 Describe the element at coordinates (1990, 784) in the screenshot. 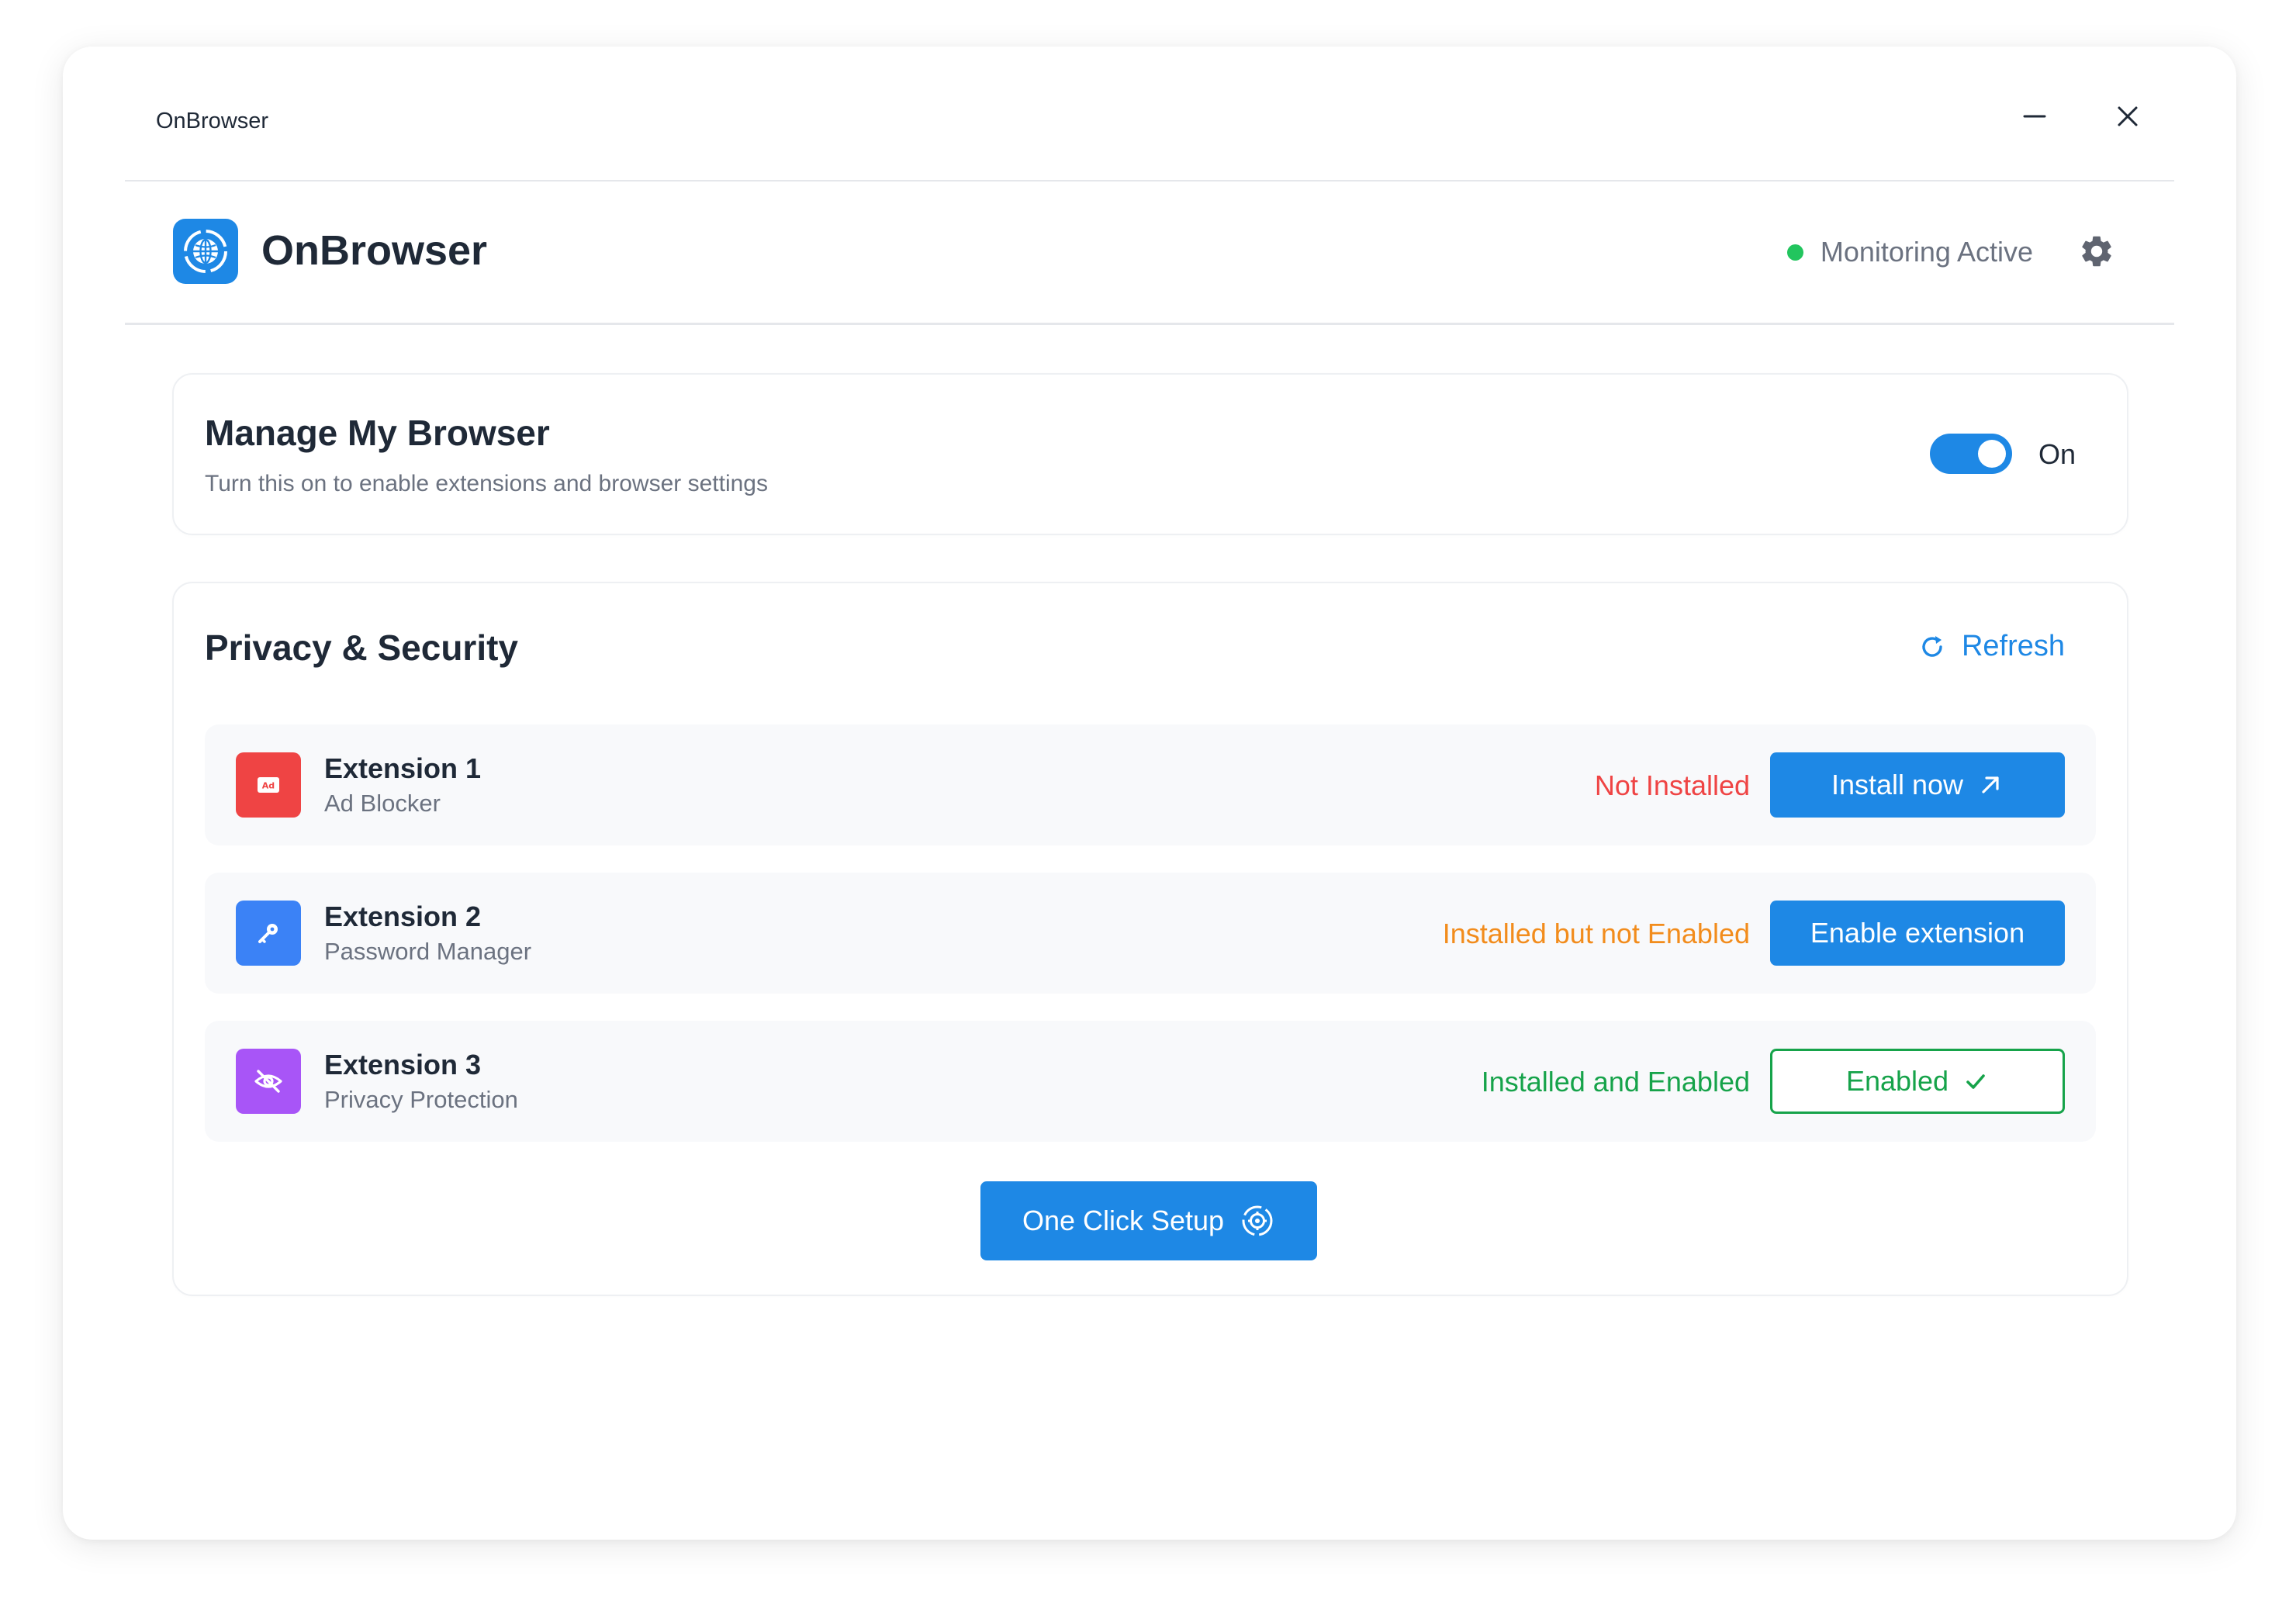

I see `arrow-up-right-icon` at that location.